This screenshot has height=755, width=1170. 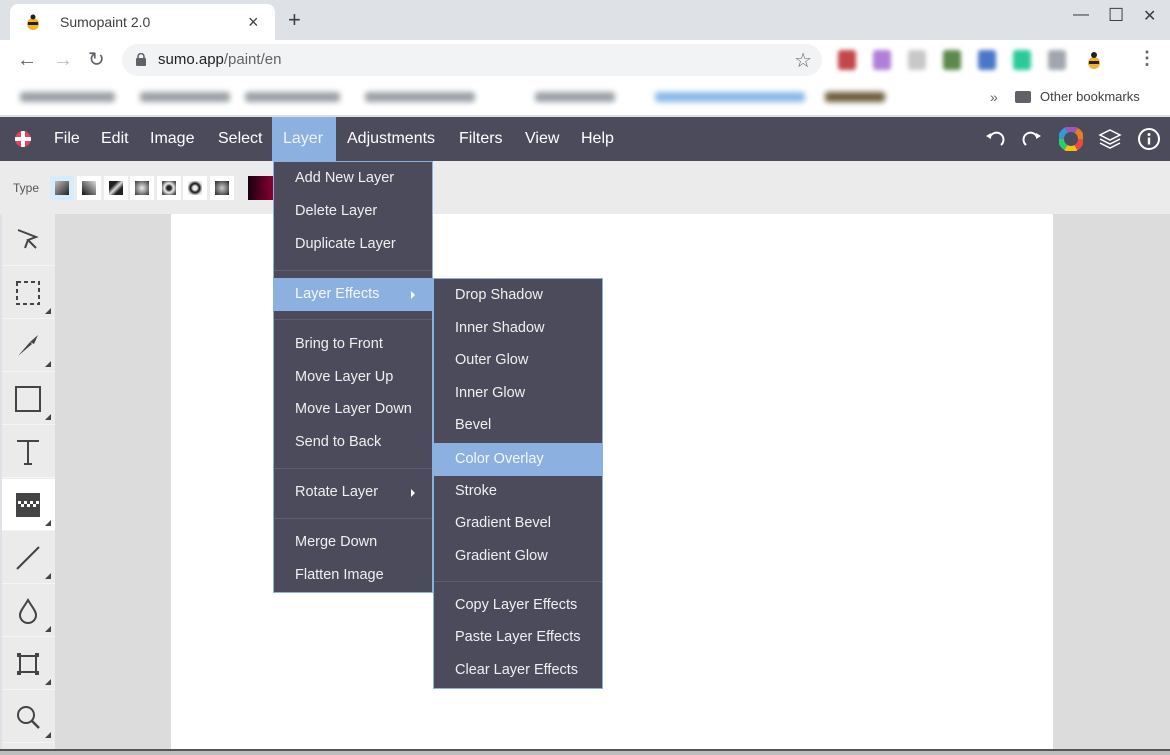 What do you see at coordinates (518, 328) in the screenshot?
I see `effect-inner-shadow: Inner Shadow` at bounding box center [518, 328].